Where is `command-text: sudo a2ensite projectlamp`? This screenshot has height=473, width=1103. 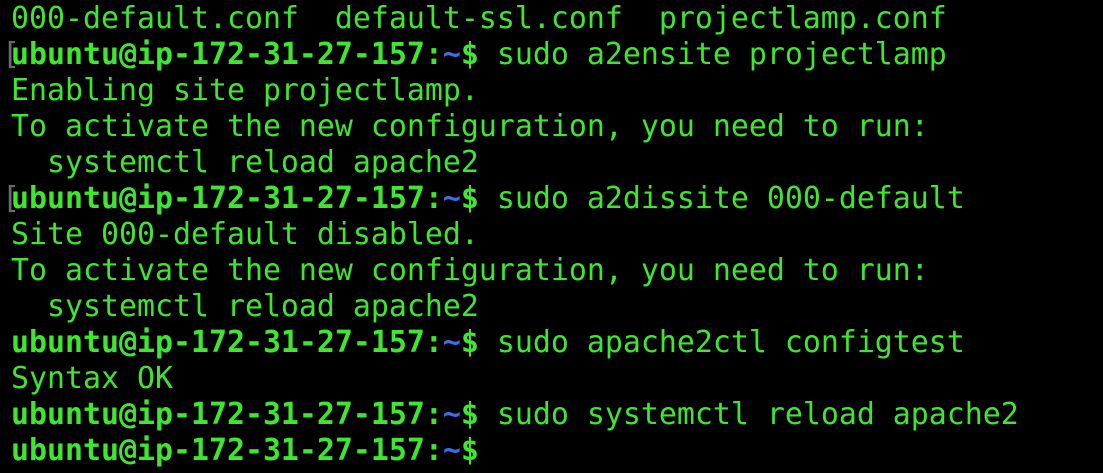 command-text: sudo a2ensite projectlamp is located at coordinates (712, 54).